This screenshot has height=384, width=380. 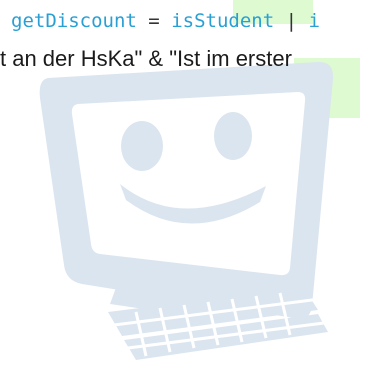 I want to click on code-token-pipe: |, so click(x=291, y=21).